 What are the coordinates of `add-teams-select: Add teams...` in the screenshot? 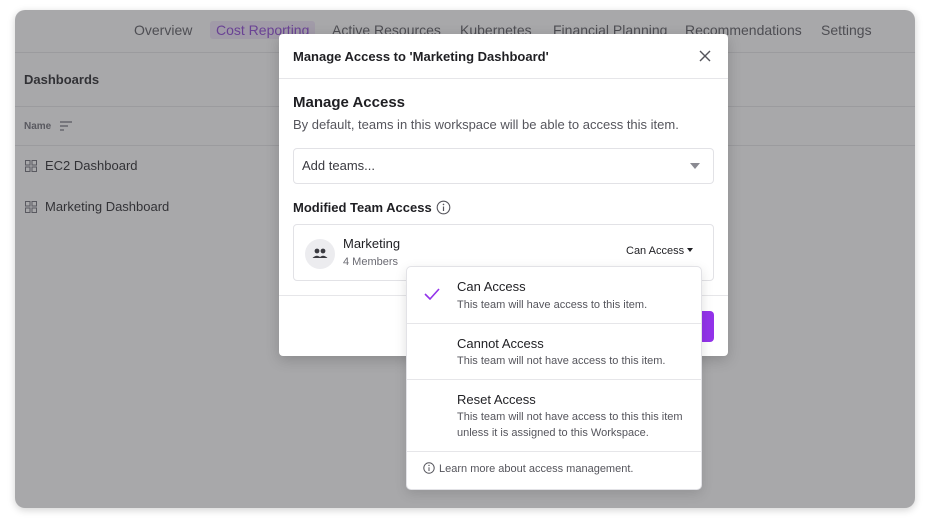 It's located at (503, 166).